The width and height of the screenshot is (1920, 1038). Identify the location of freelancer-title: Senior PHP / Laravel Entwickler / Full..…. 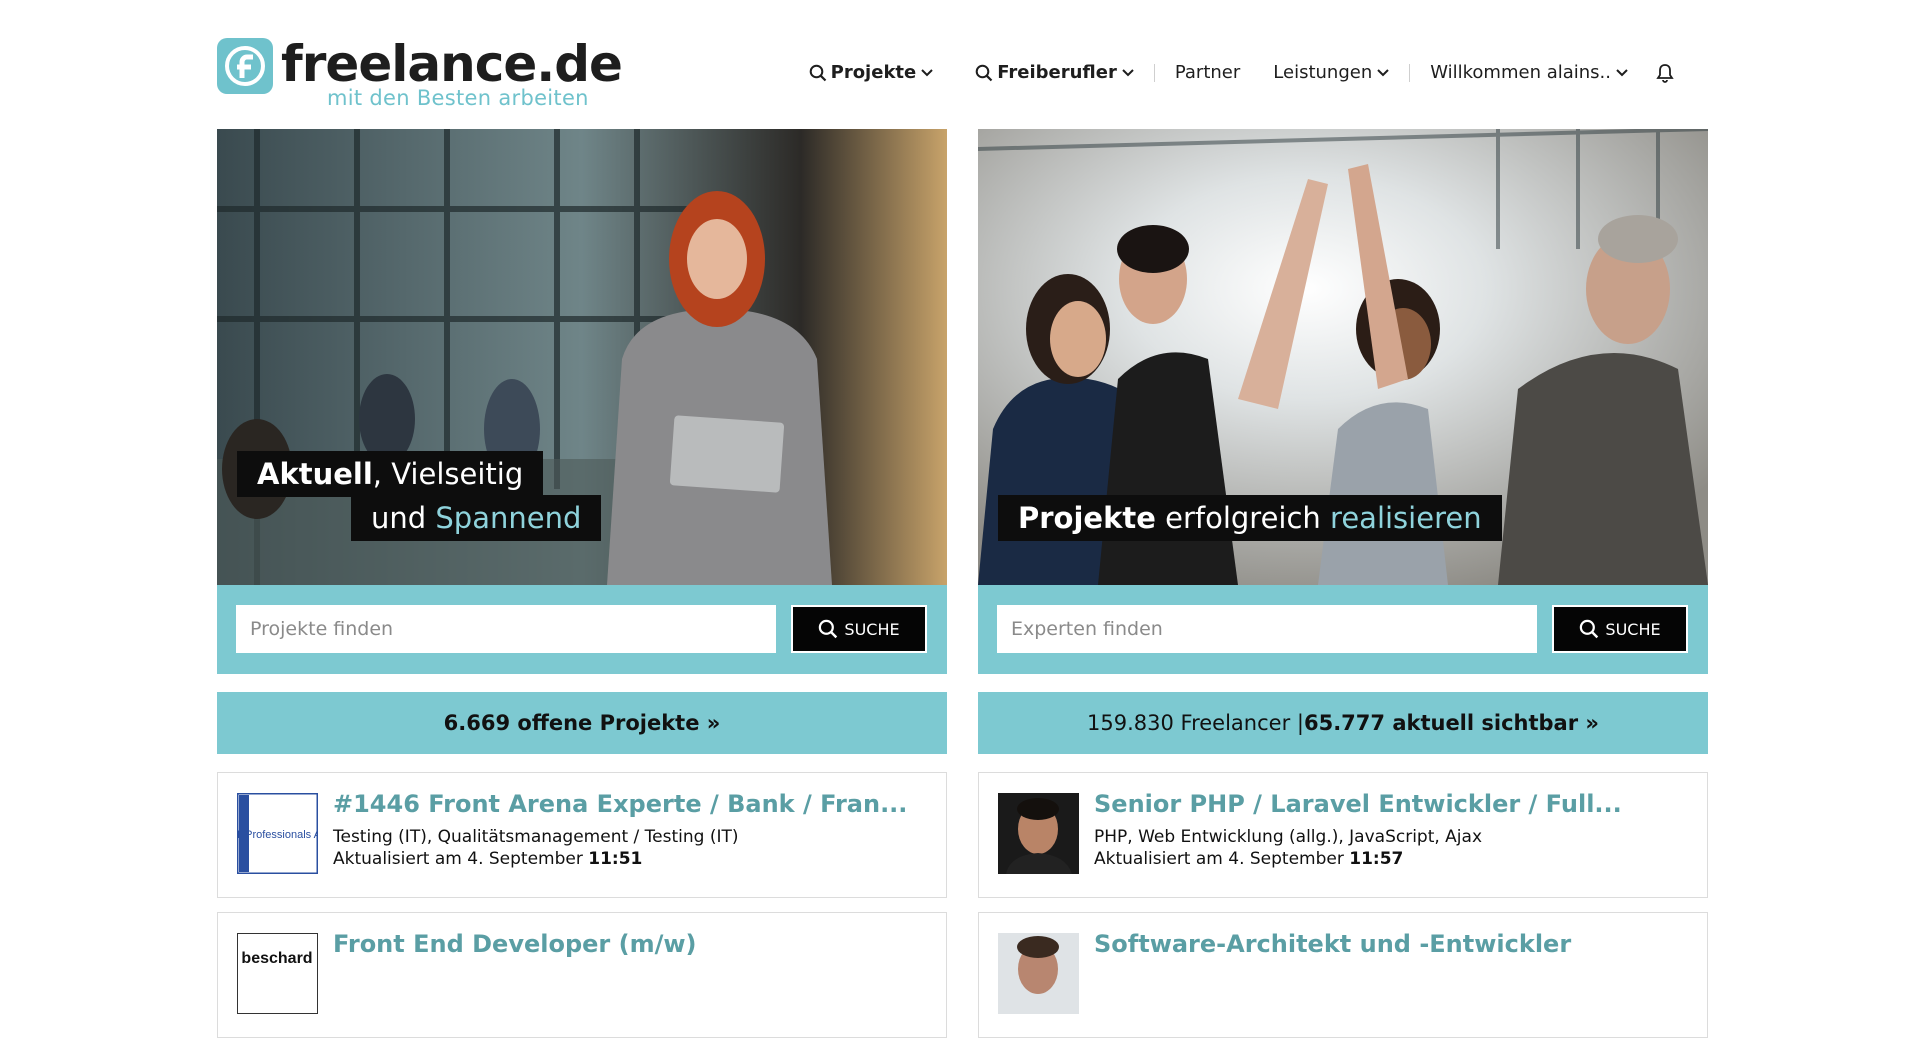
(1358, 804).